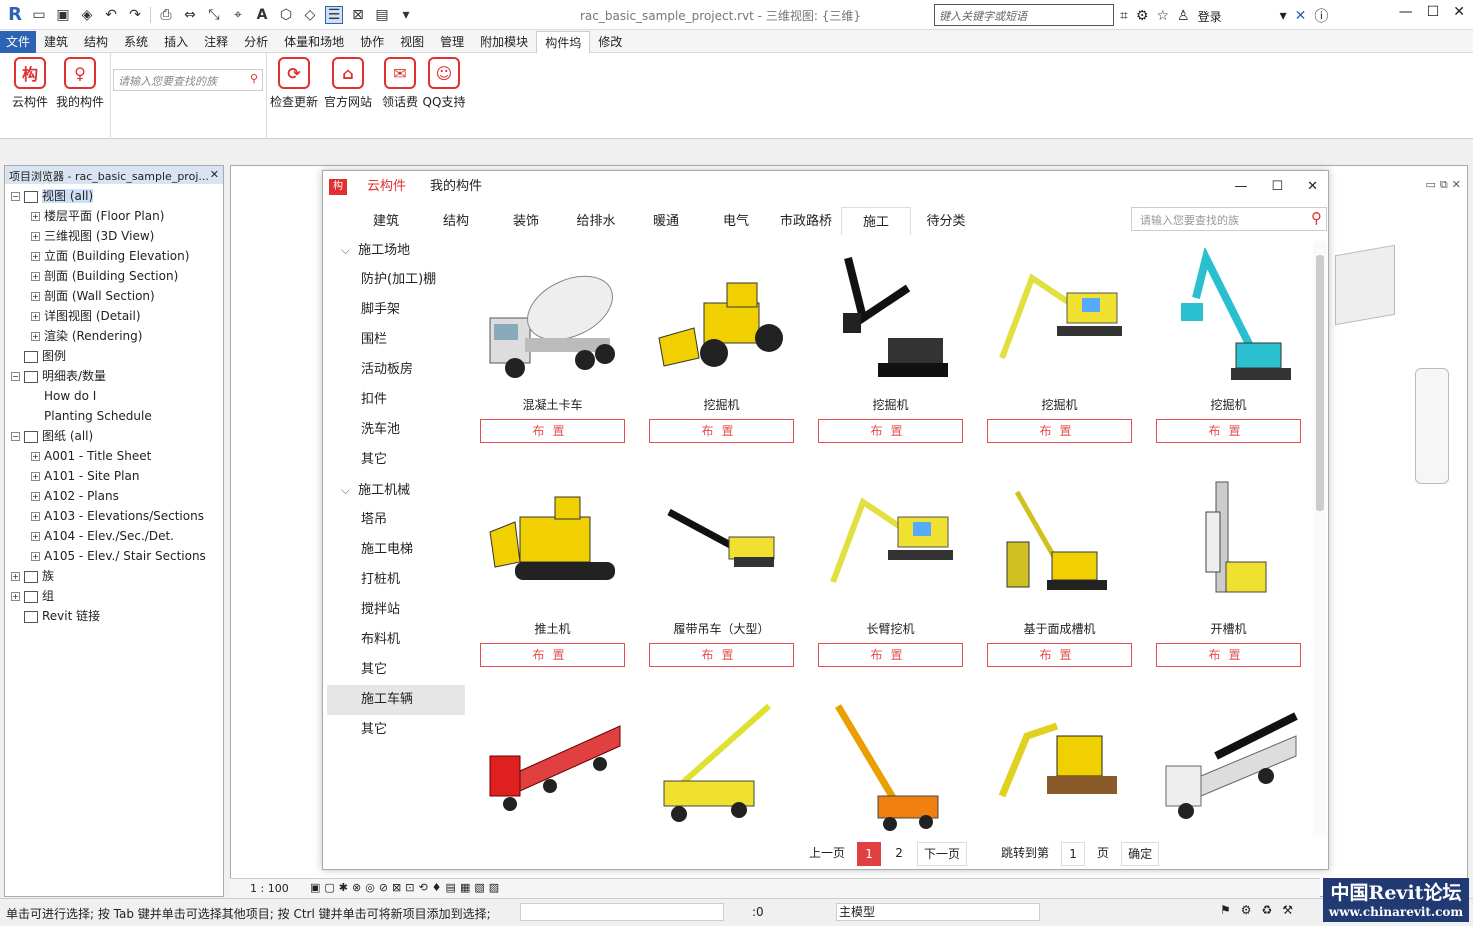 This screenshot has height=926, width=1473. I want to click on ribbon-button-buttons_right-0: ⟳ 检查更新, so click(294, 83).